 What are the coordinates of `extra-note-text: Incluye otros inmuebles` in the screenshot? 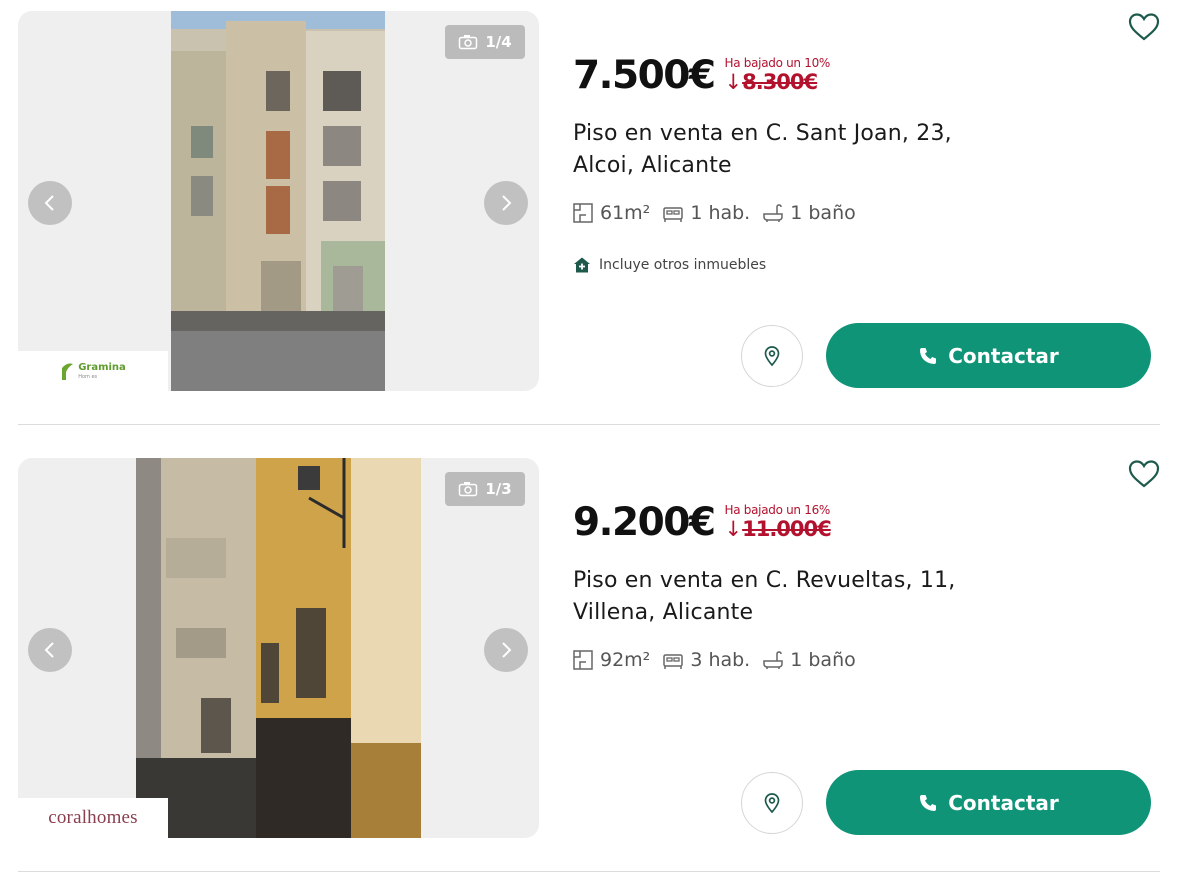 It's located at (683, 265).